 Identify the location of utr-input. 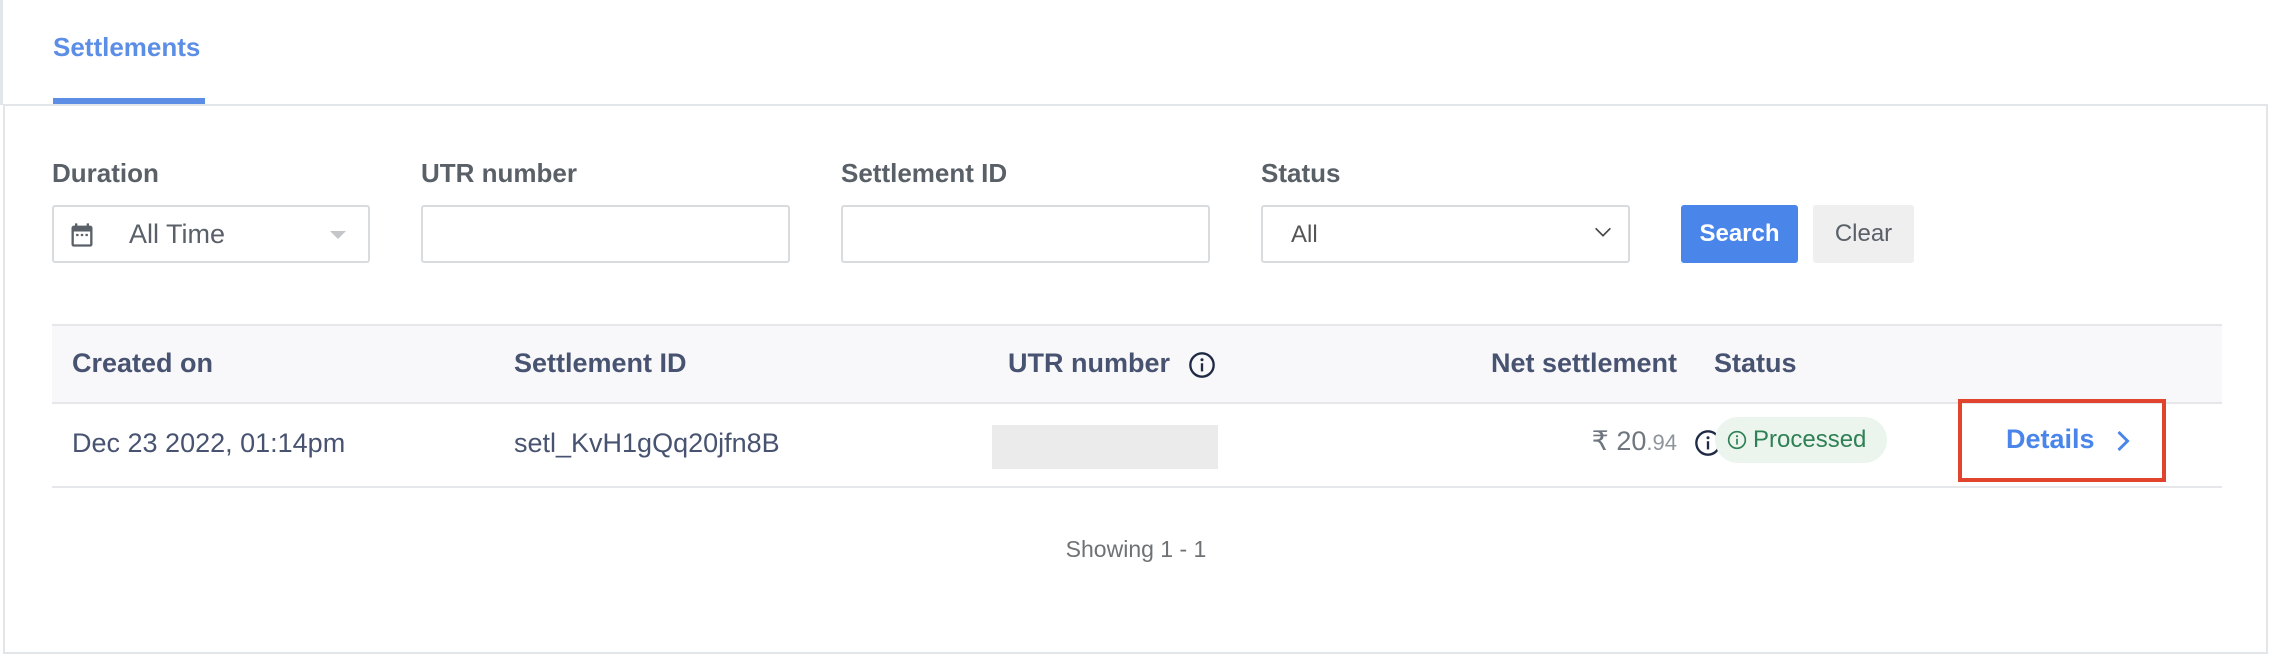
(605, 234).